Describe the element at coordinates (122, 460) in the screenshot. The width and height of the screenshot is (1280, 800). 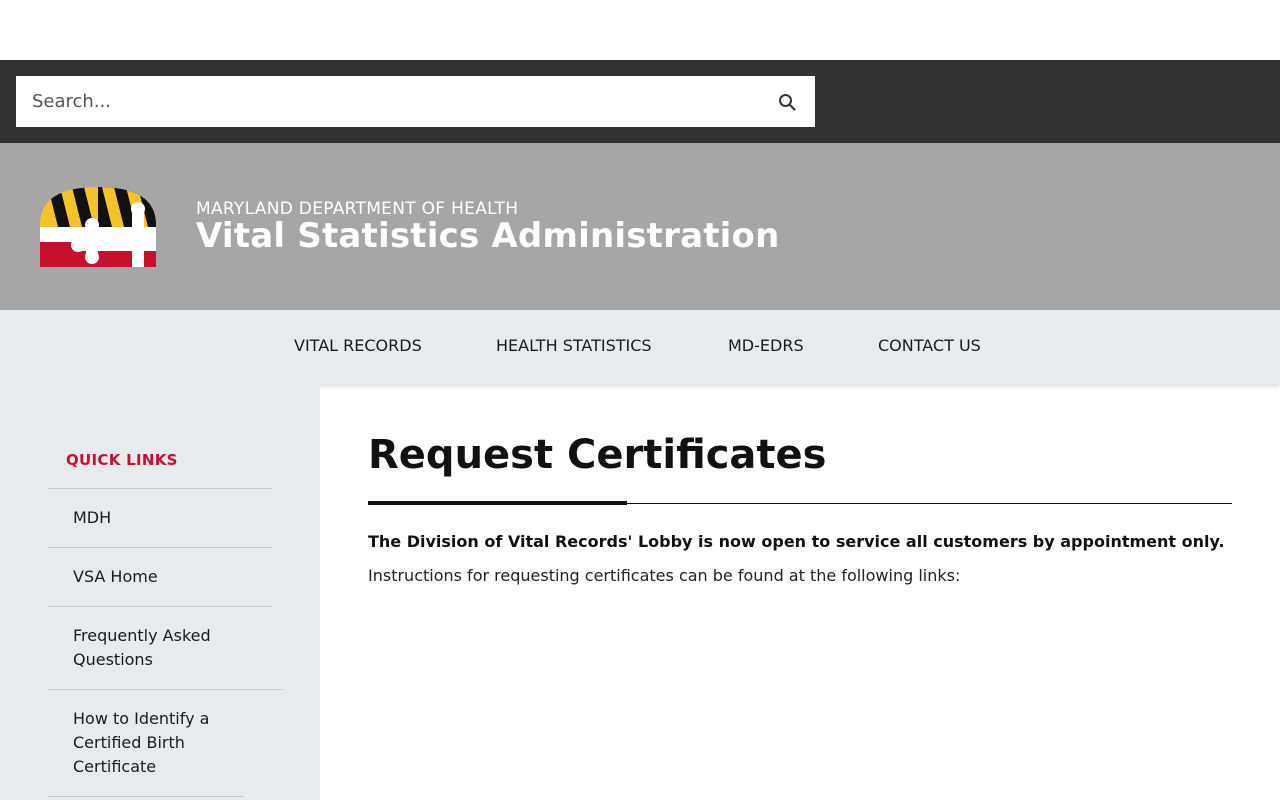
I see `quick-links-heading: QUICK LINKS` at that location.